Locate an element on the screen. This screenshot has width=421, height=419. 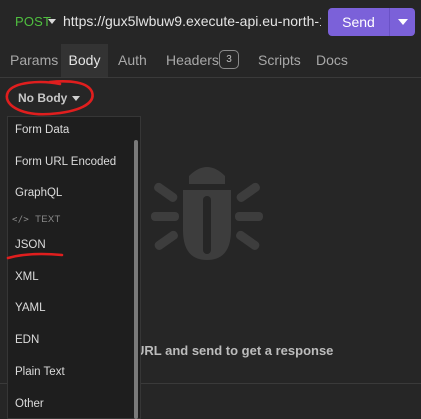
tab-scripts: Scripts is located at coordinates (279, 60).